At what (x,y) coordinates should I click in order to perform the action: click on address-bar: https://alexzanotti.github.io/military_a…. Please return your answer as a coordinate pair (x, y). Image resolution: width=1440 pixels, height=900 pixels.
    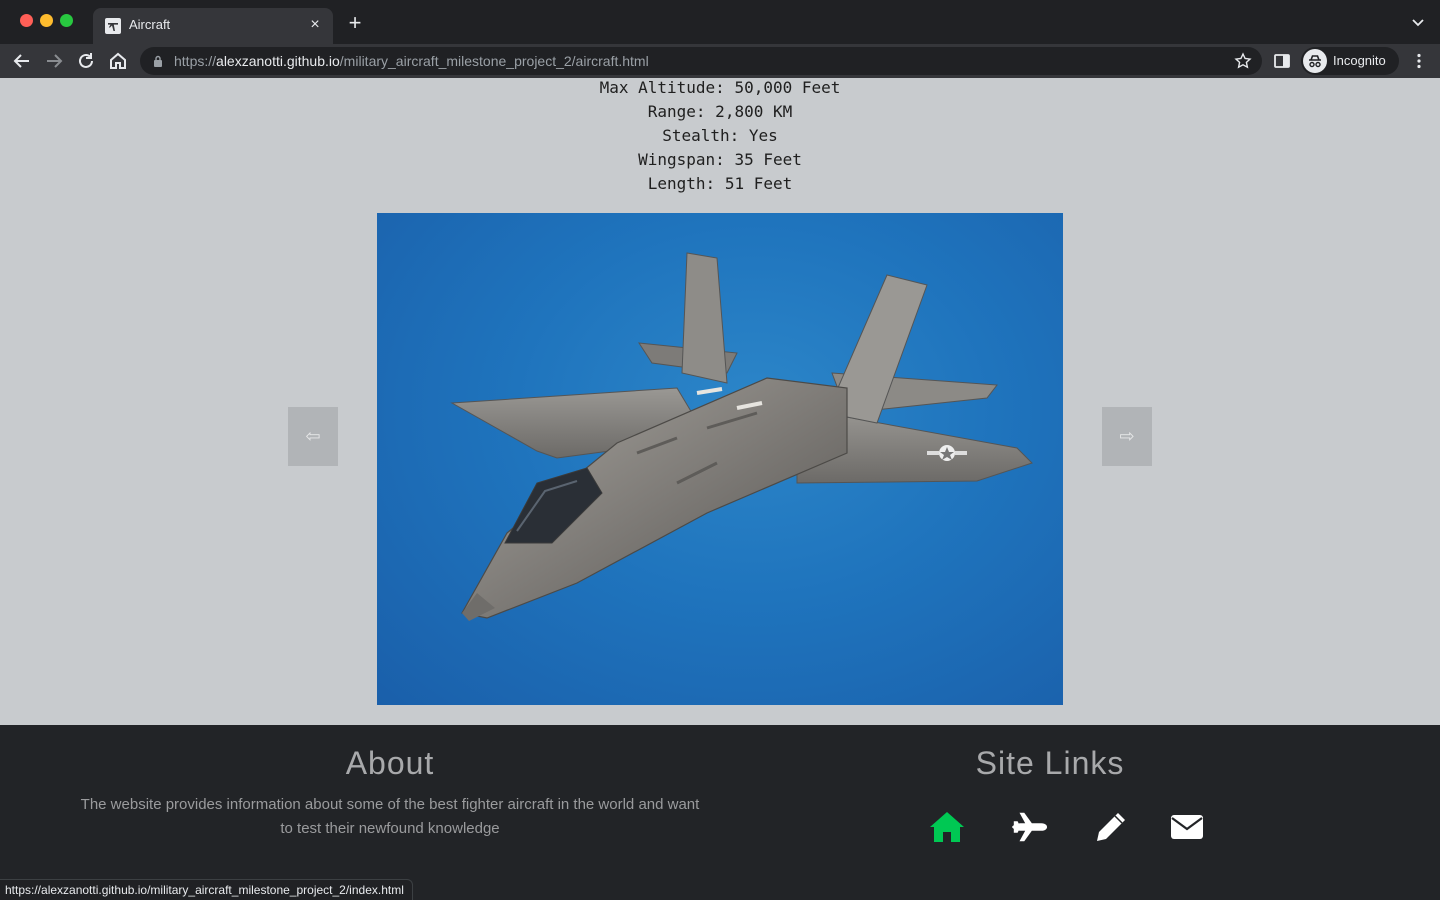
    Looking at the image, I should click on (701, 61).